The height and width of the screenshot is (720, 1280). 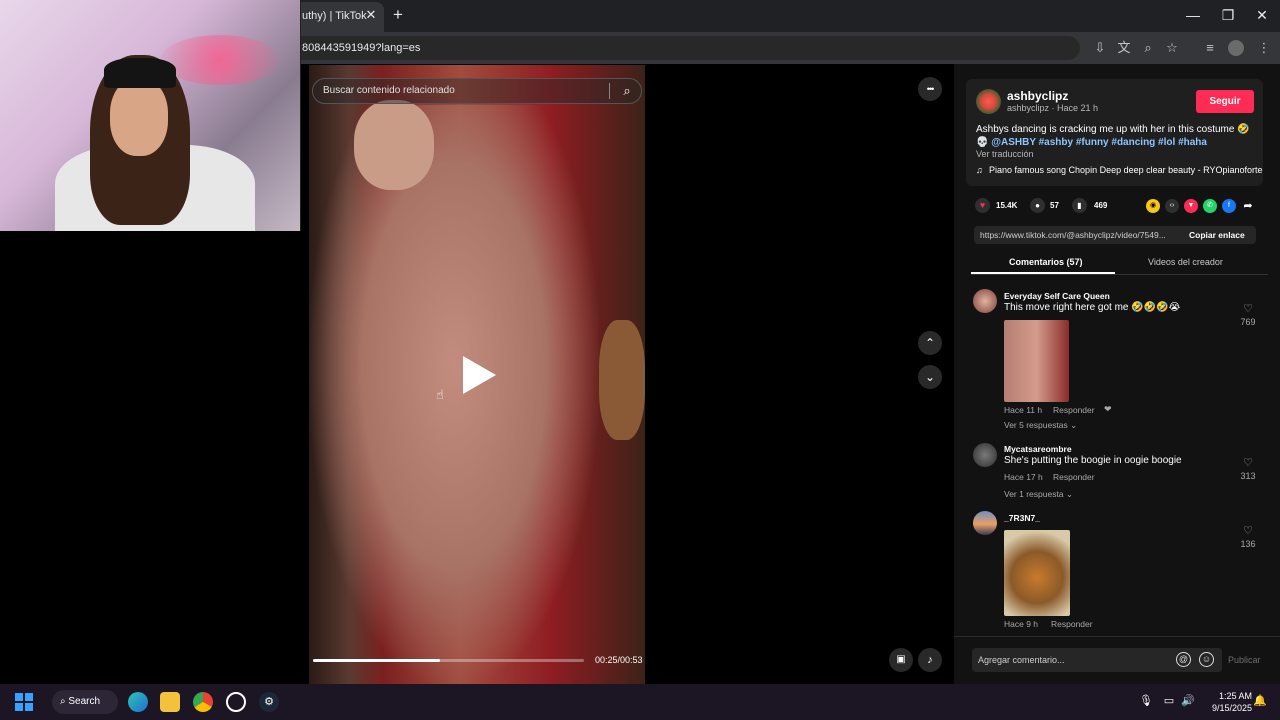 What do you see at coordinates (1248, 544) in the screenshot?
I see `comment-like-count: 136` at bounding box center [1248, 544].